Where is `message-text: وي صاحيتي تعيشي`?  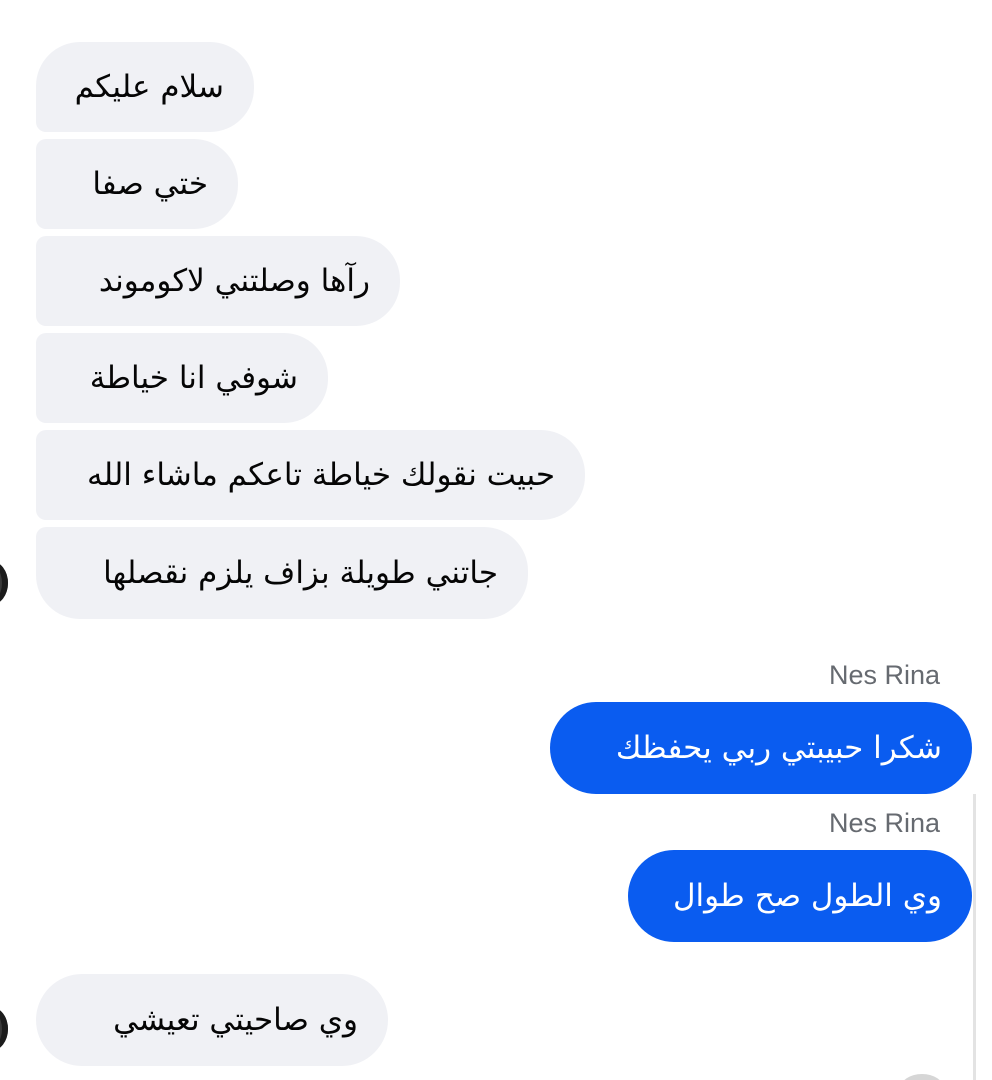
message-text: وي صاحيتي تعيشي is located at coordinates (235, 1019).